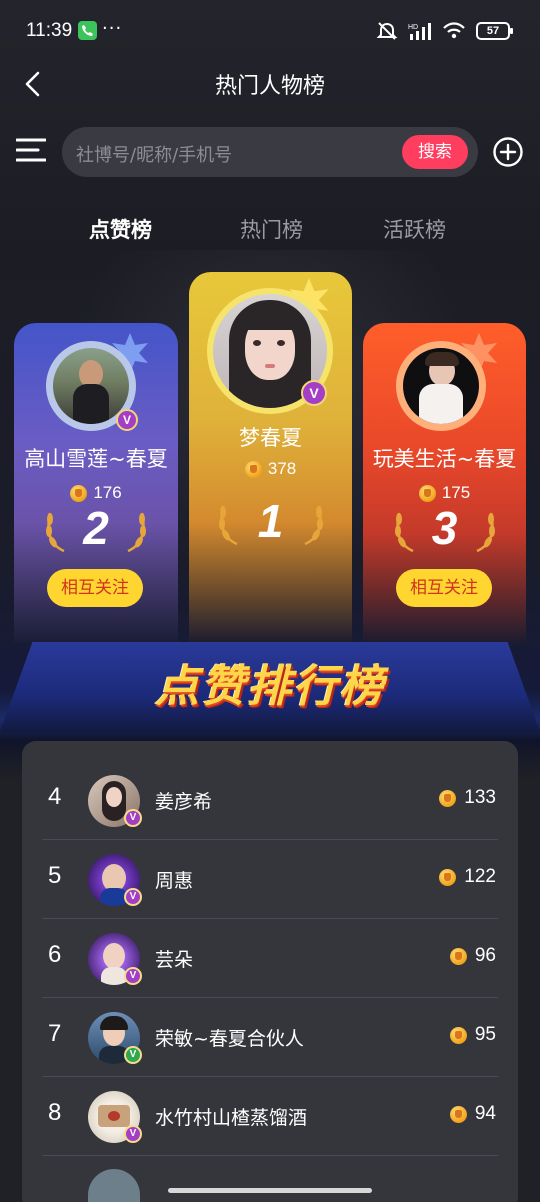  What do you see at coordinates (270, 879) in the screenshot?
I see `list-item: 5 V 周惠 122` at bounding box center [270, 879].